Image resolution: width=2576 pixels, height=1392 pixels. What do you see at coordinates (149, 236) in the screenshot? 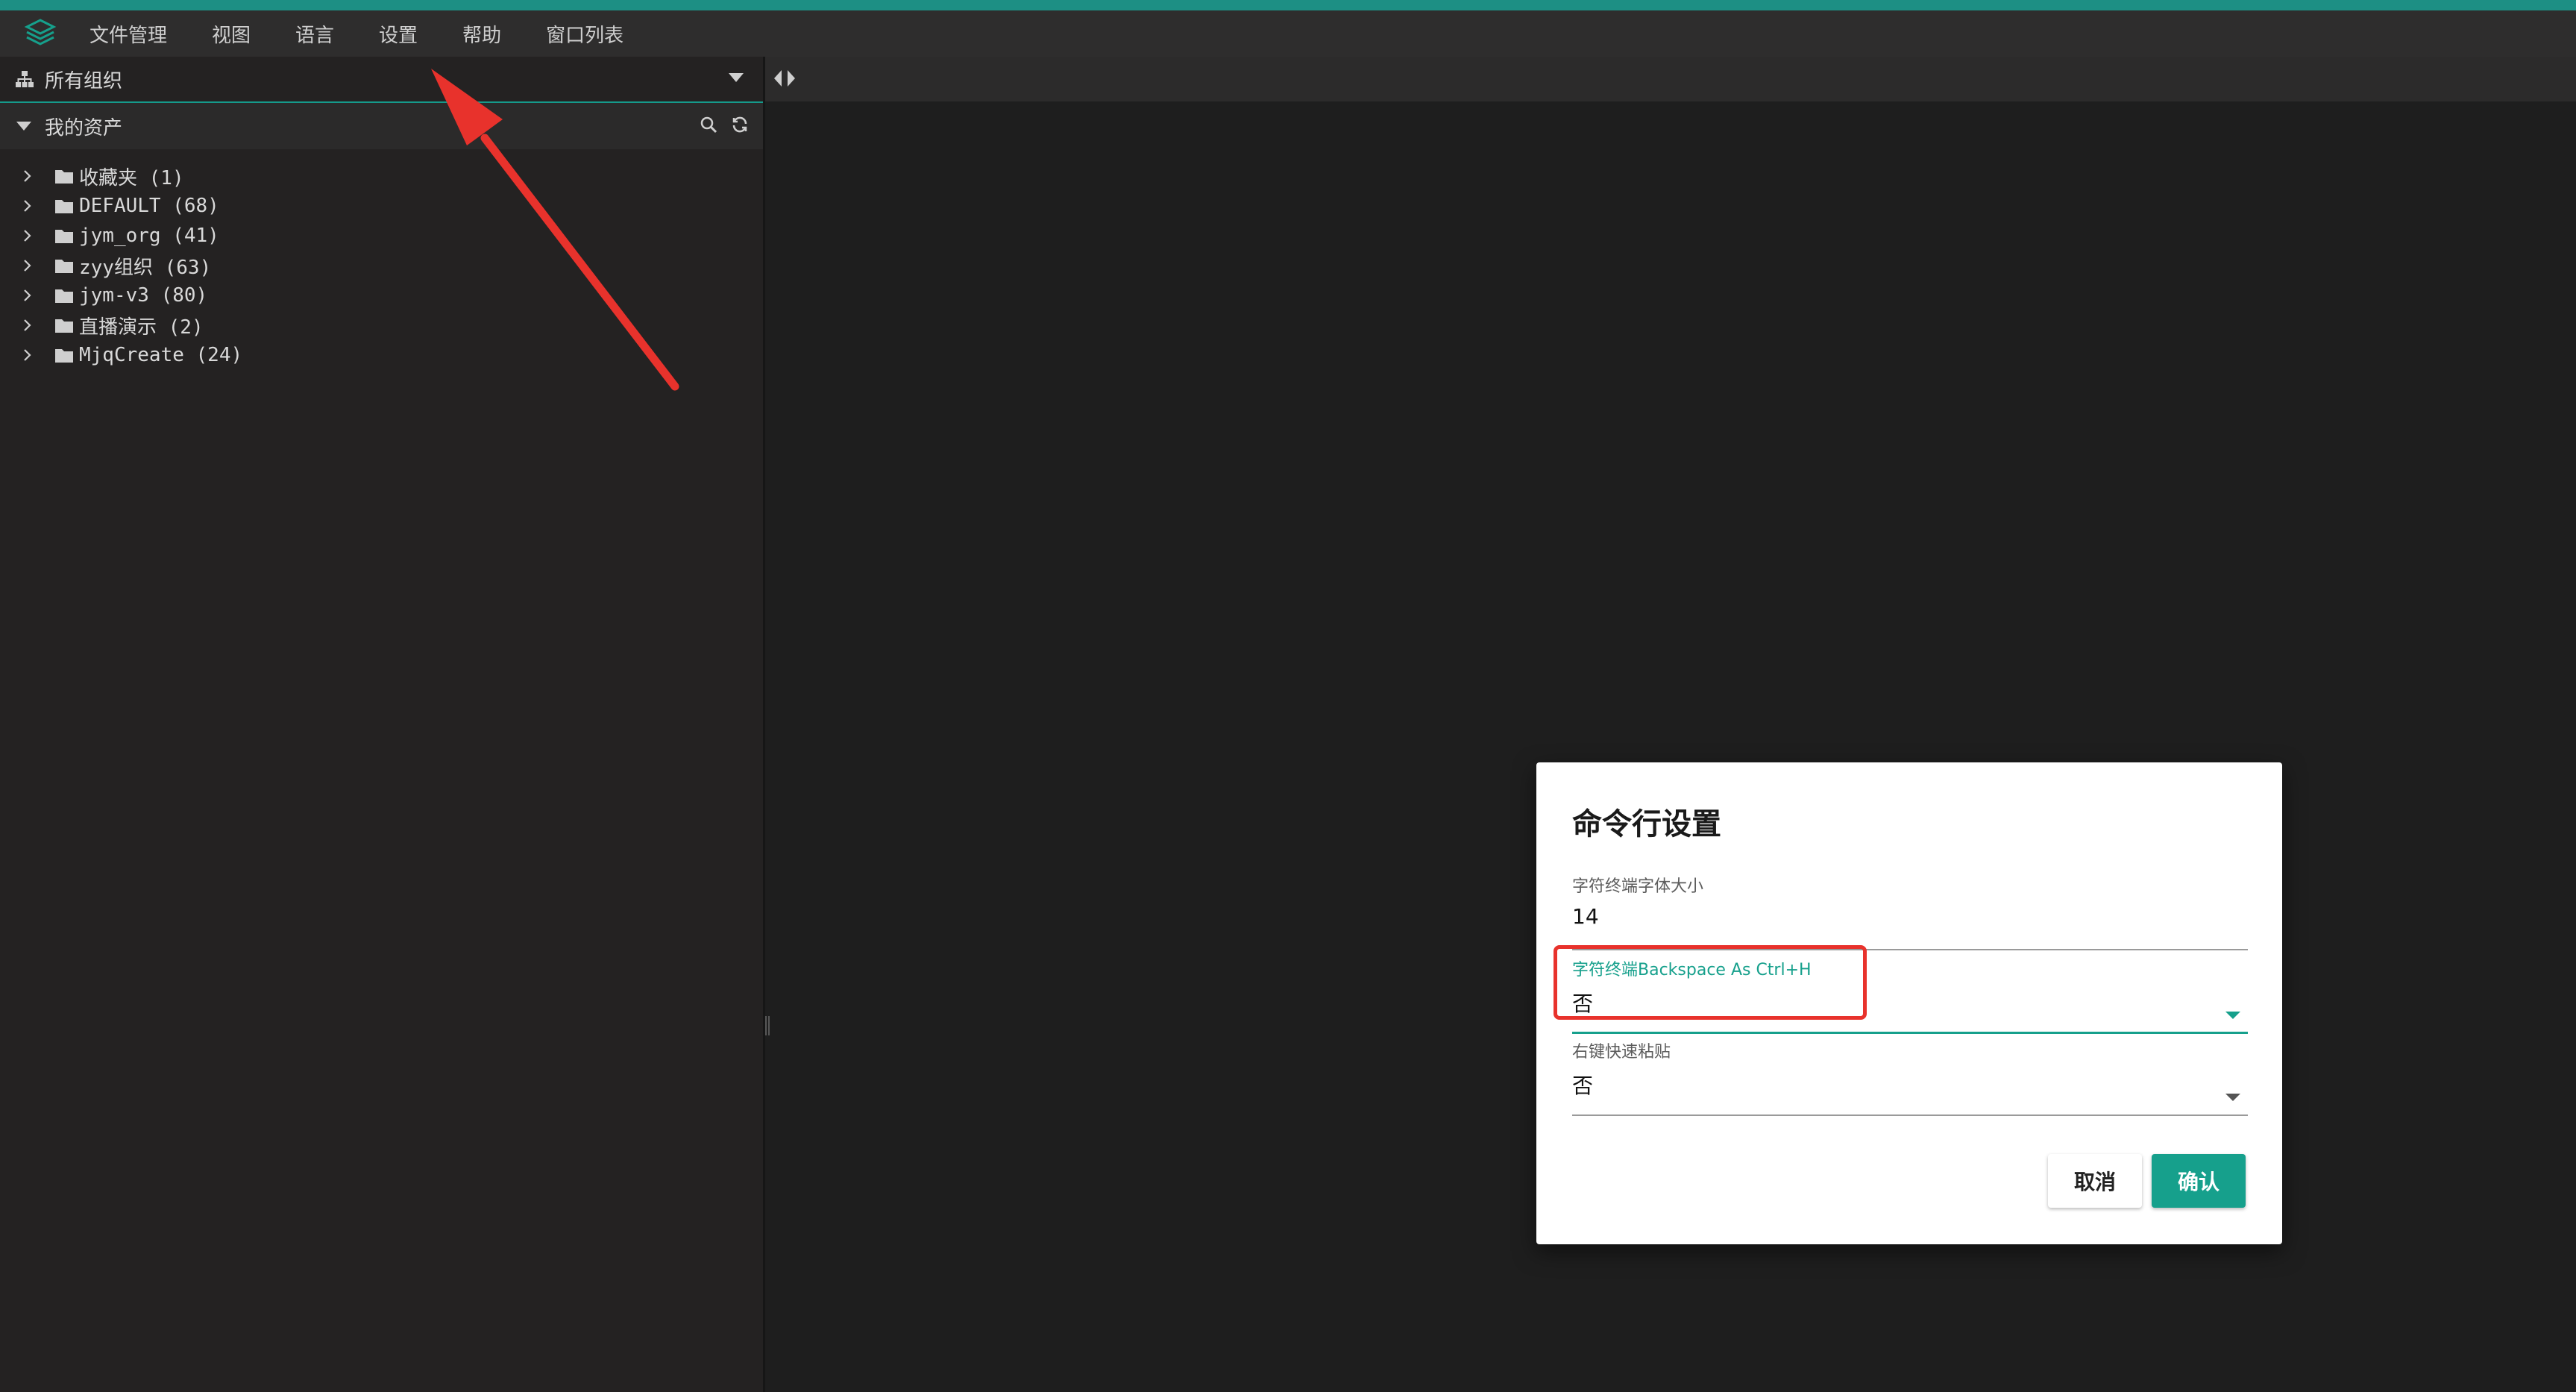
I see `tree-node-label: jym_org (41)` at bounding box center [149, 236].